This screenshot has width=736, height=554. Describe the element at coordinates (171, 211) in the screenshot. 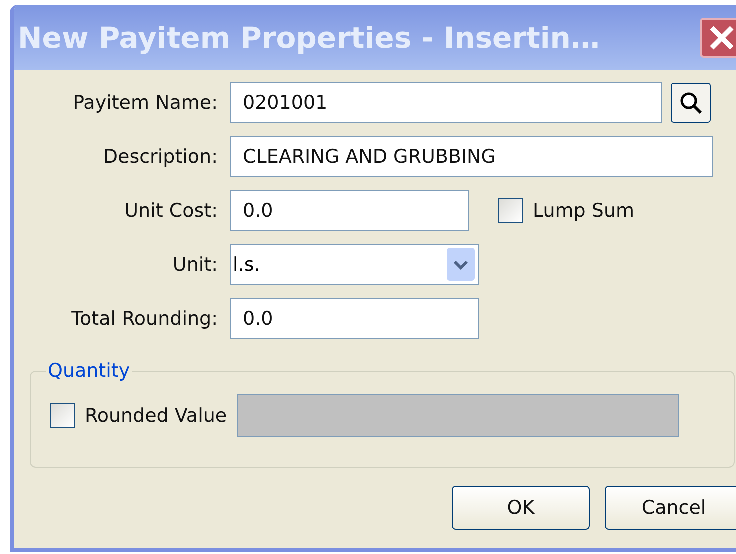

I see `field-label: Unit Cost:` at that location.